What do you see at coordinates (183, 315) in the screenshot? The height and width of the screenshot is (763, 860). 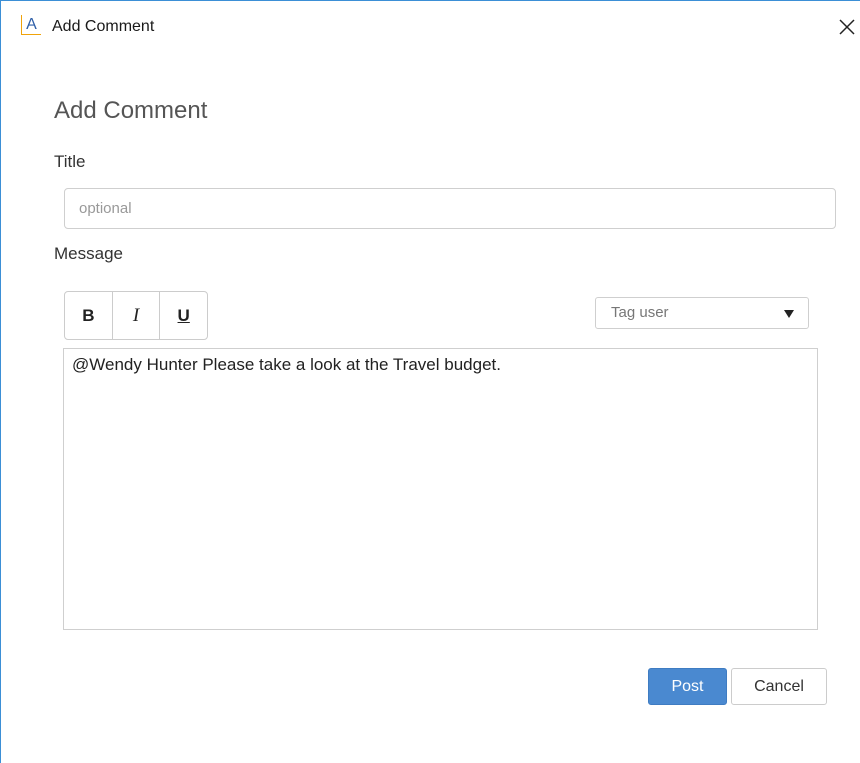 I see `underline-button: U` at bounding box center [183, 315].